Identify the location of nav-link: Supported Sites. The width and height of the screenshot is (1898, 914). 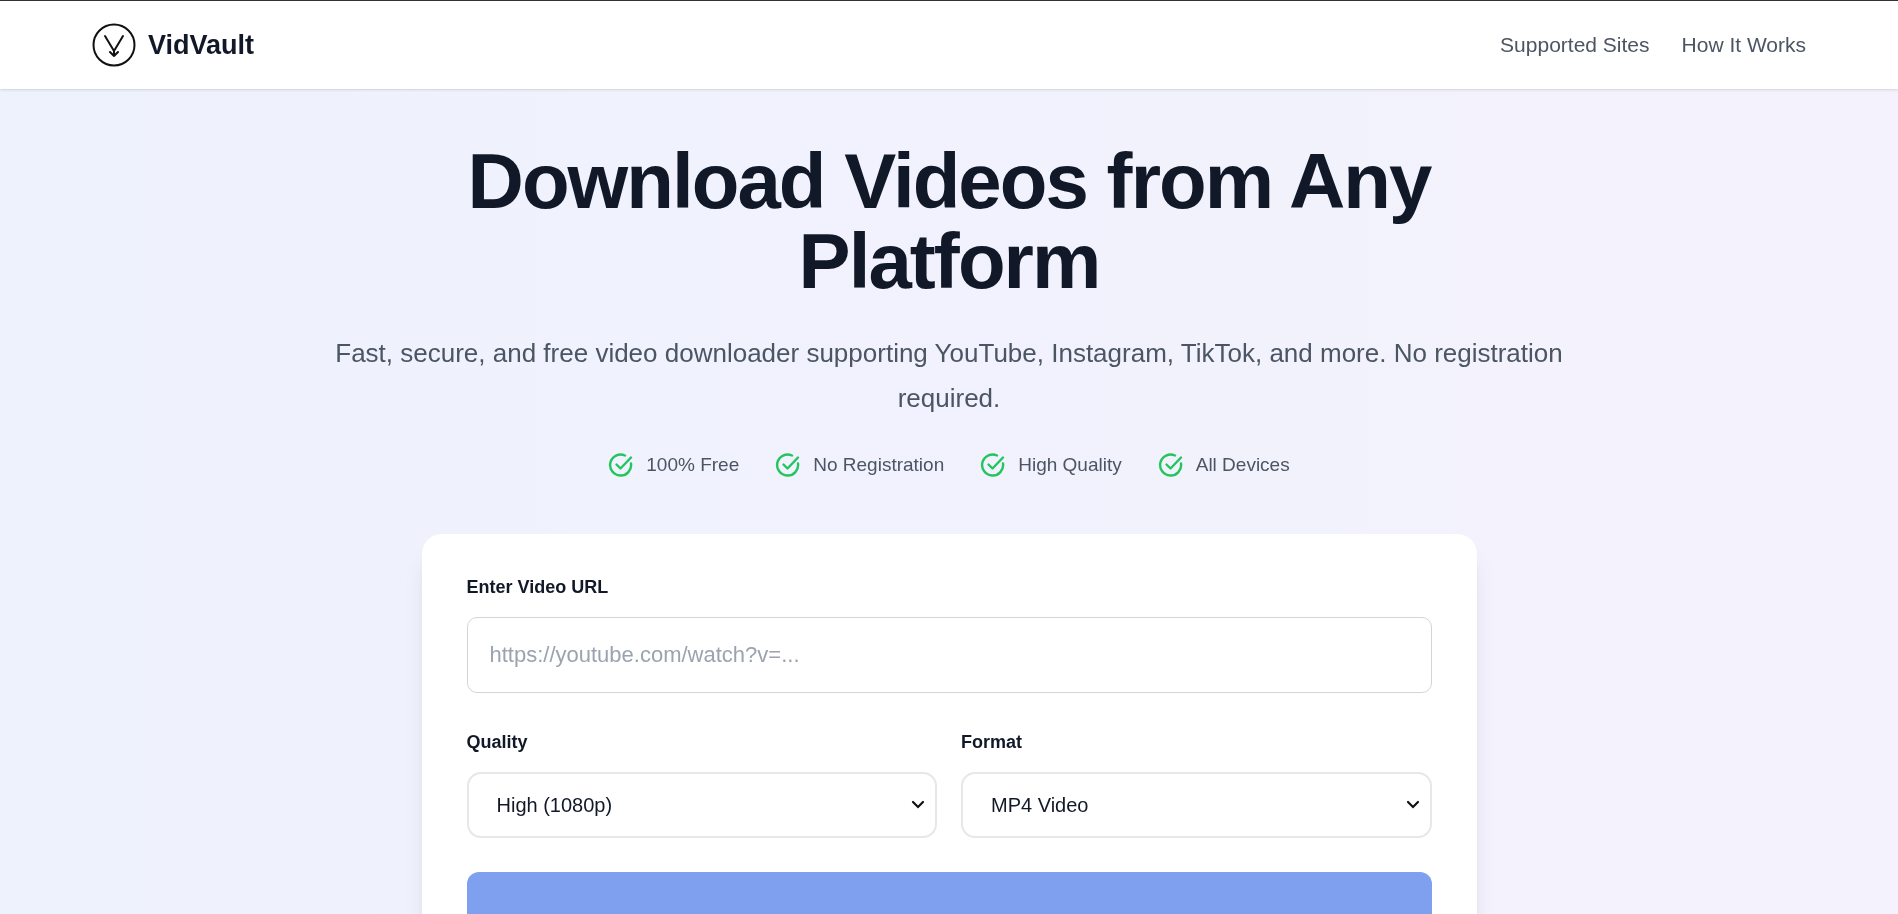
(1575, 45).